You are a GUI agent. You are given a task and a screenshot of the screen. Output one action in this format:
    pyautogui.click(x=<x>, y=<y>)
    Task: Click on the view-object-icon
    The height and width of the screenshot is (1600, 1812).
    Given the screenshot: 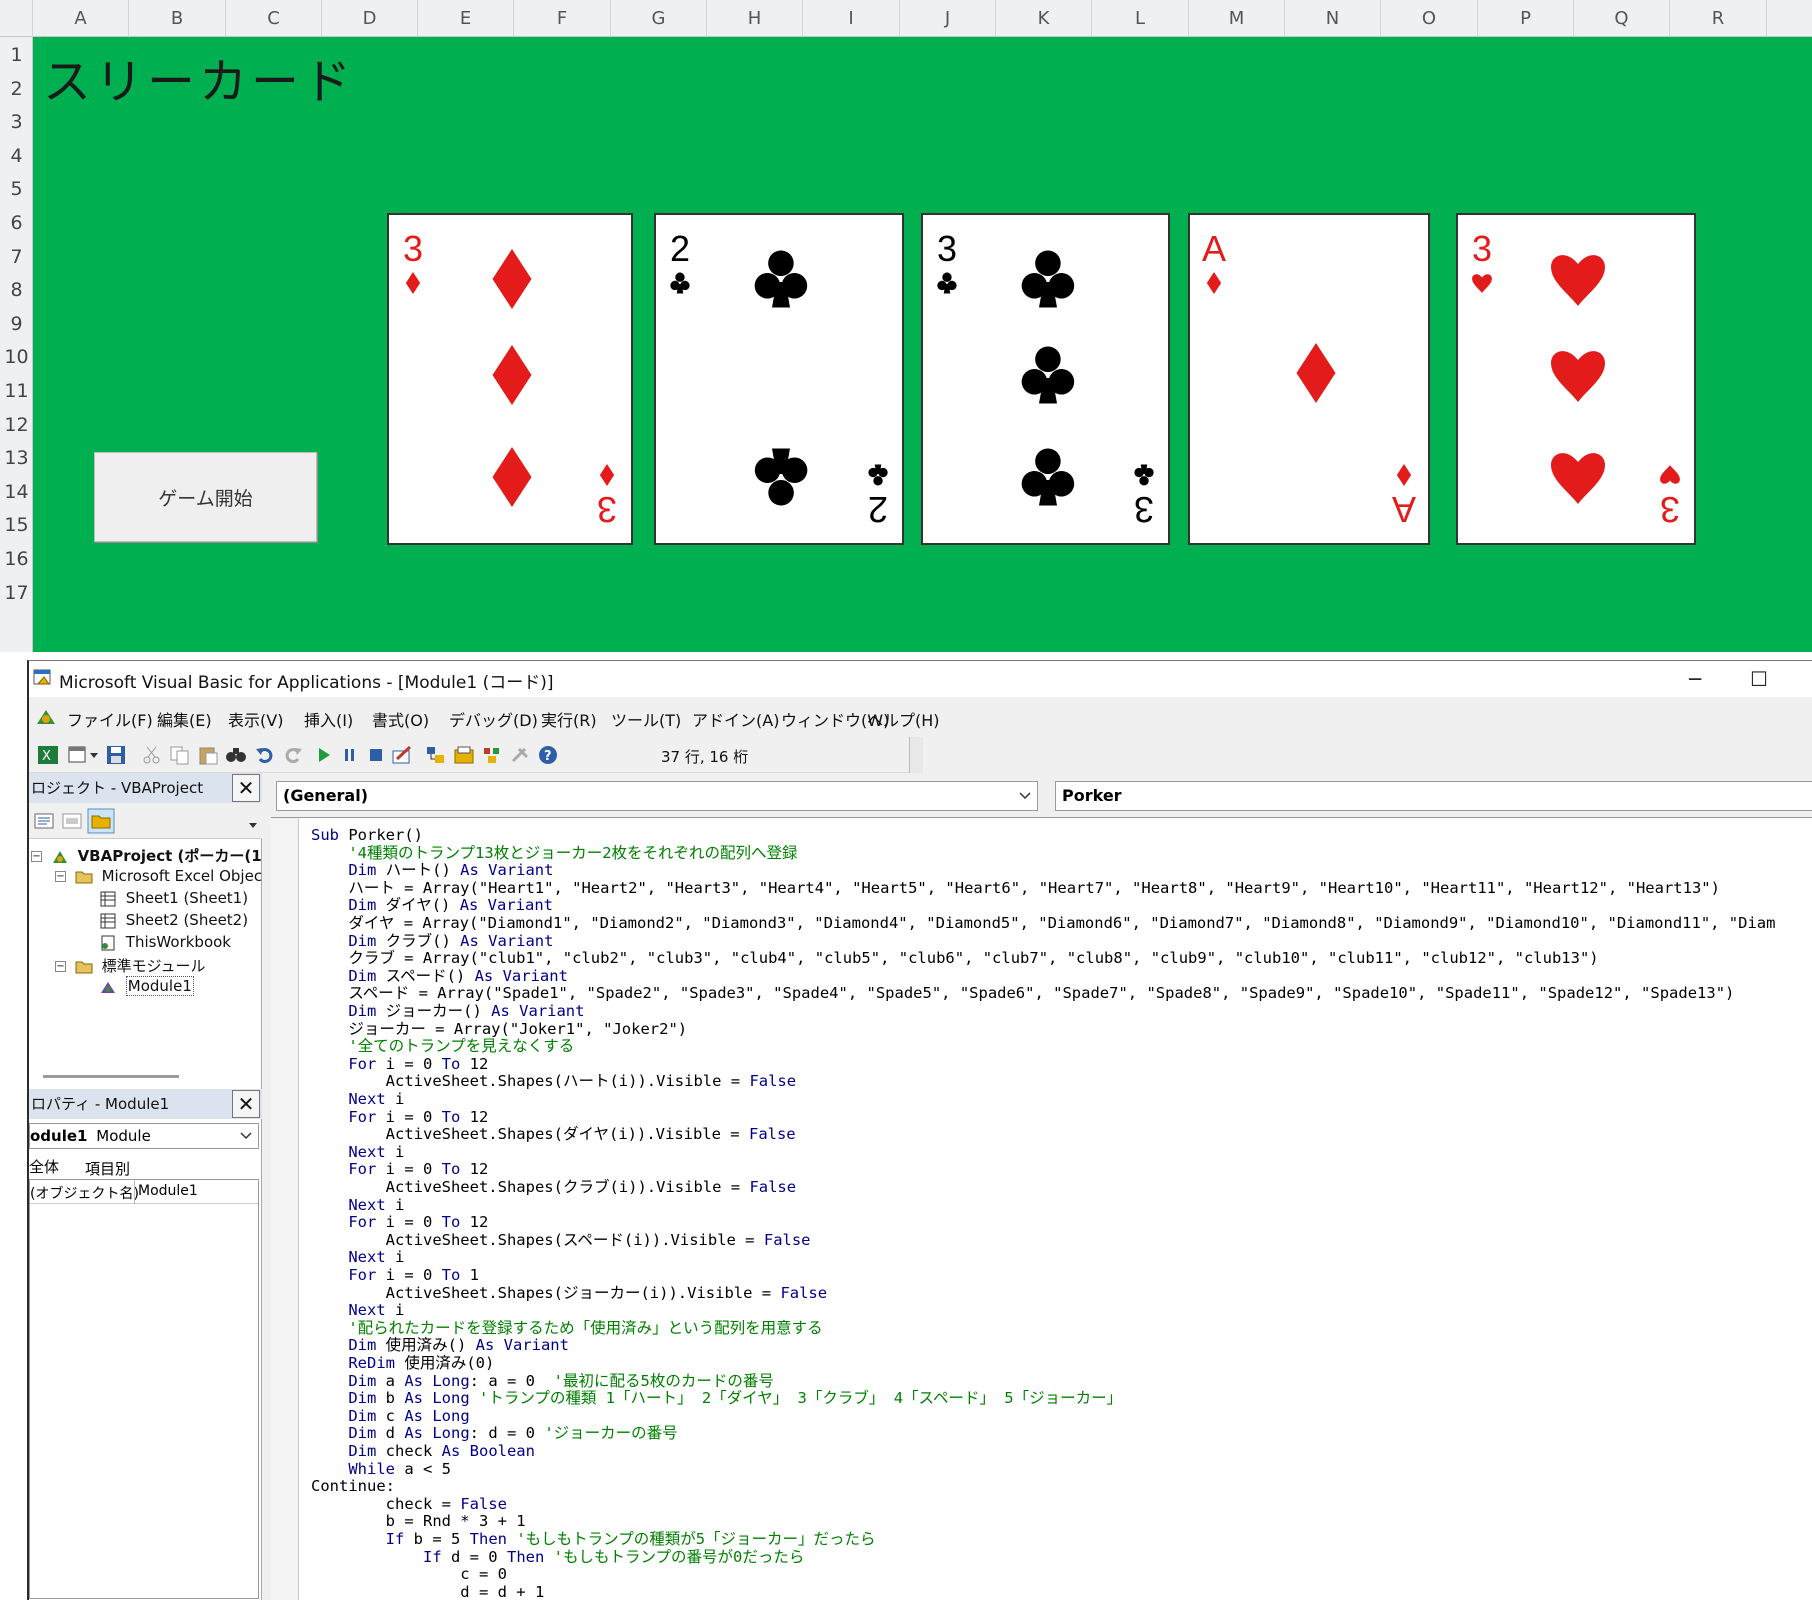 What is the action you would take?
    pyautogui.click(x=72, y=821)
    